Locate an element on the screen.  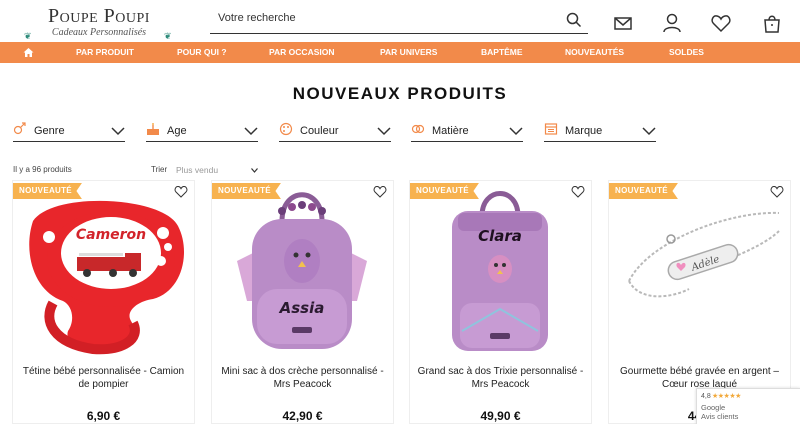
bracelet-image: Adèle is located at coordinates (704, 254).